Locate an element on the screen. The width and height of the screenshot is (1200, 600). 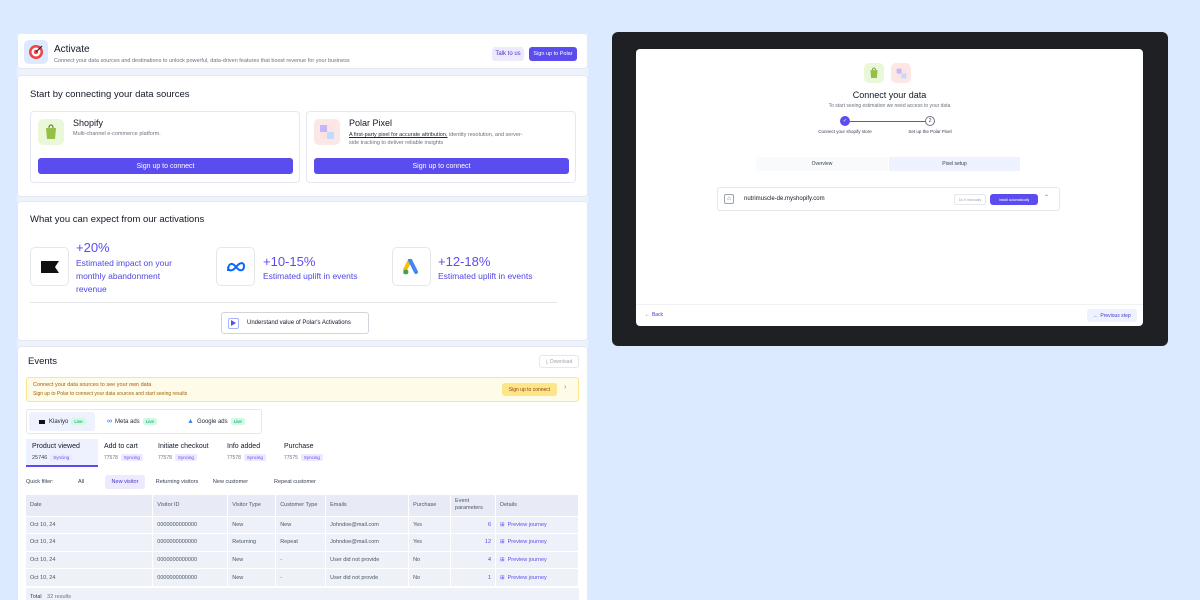
polar-pixel-connect-button: Sign up to connect is located at coordinates (441, 166).